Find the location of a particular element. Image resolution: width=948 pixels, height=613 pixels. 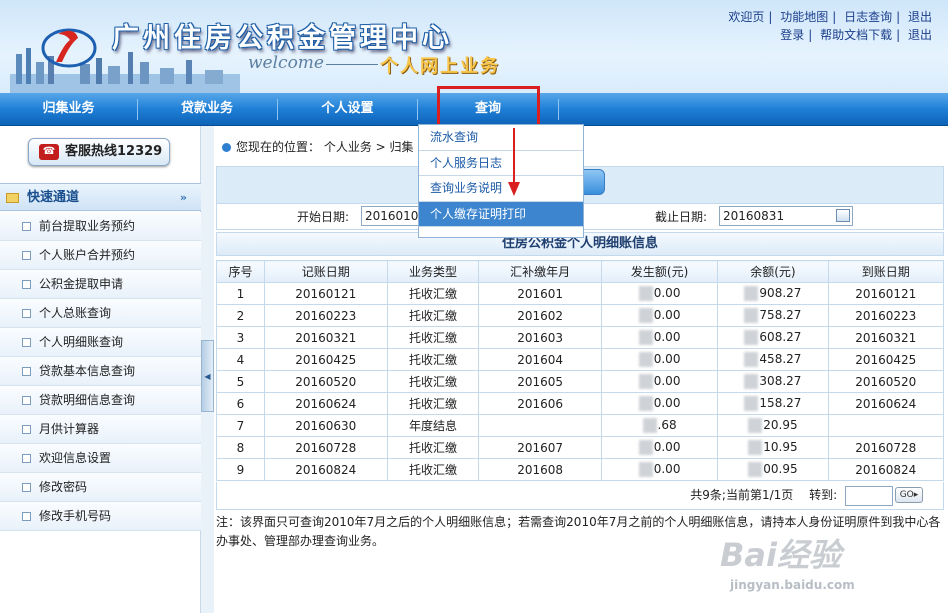

page-number-input is located at coordinates (869, 495).